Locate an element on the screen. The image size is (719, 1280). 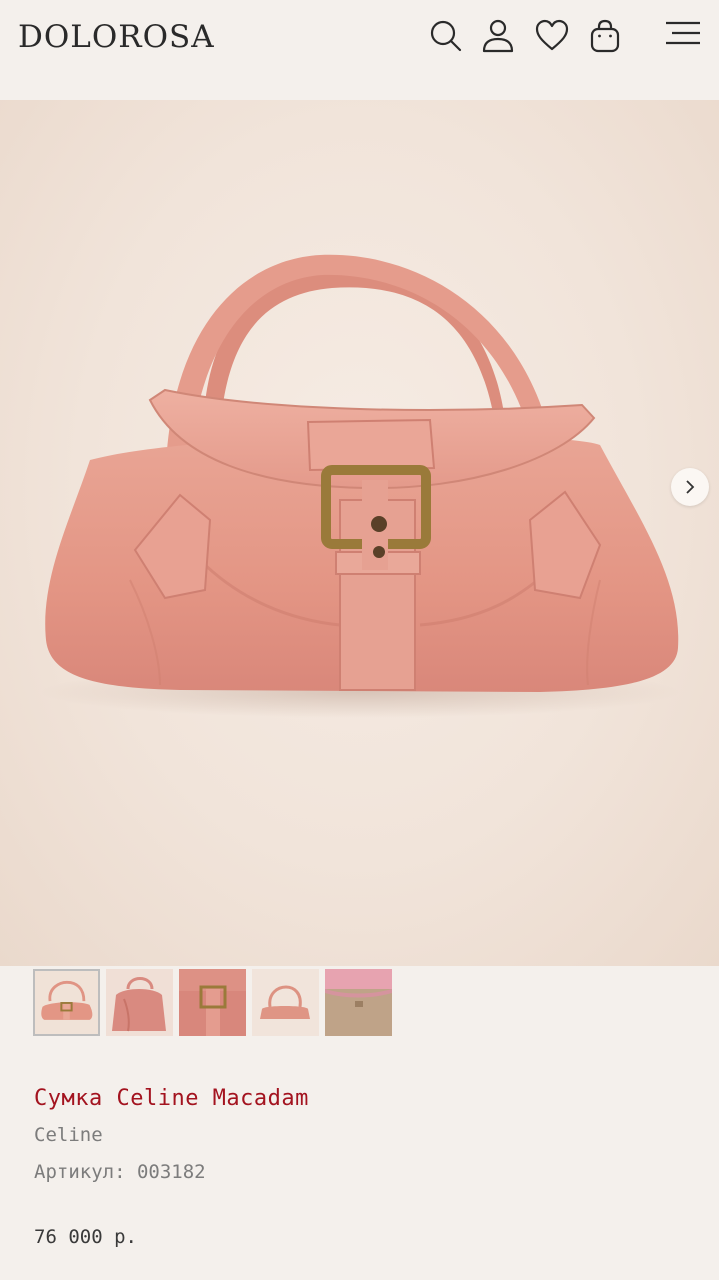
thumbnail-strip is located at coordinates (212, 1003).